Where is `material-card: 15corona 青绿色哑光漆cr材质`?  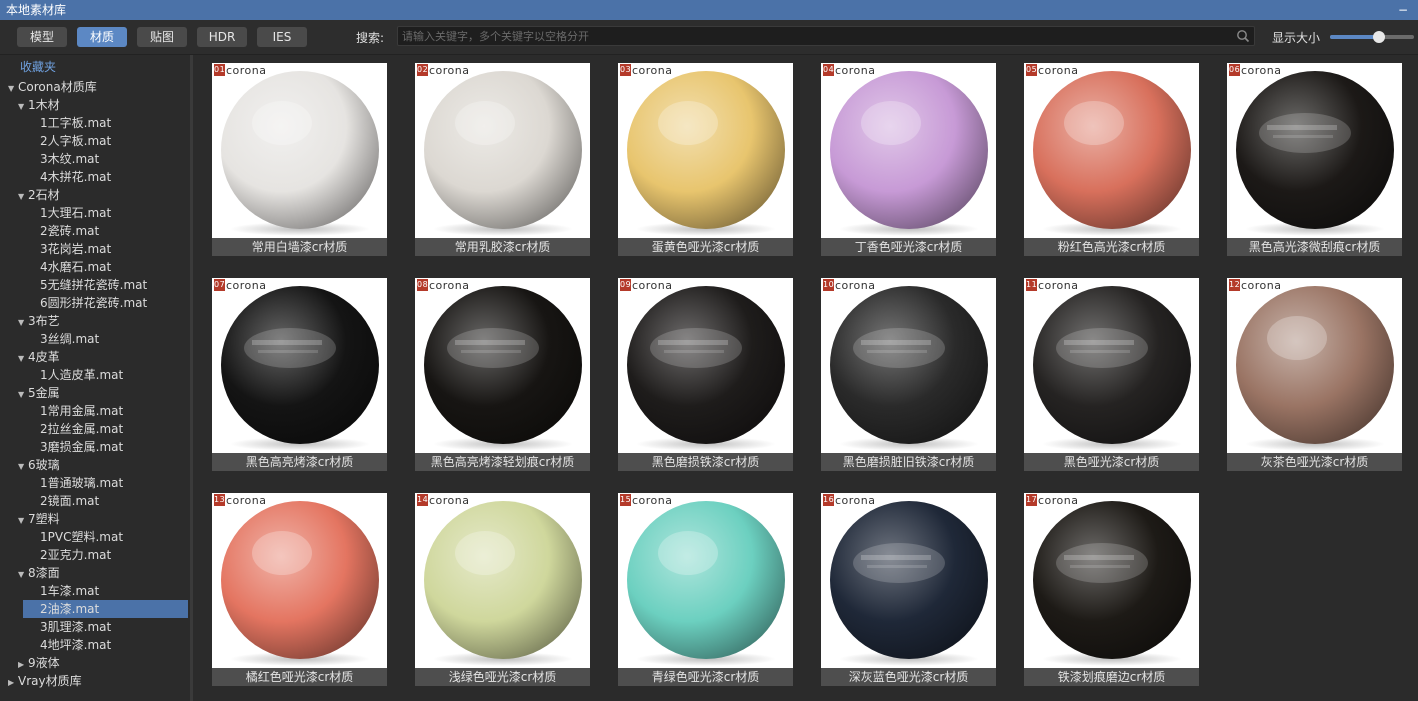 material-card: 15corona 青绿色哑光漆cr材质 is located at coordinates (705, 585).